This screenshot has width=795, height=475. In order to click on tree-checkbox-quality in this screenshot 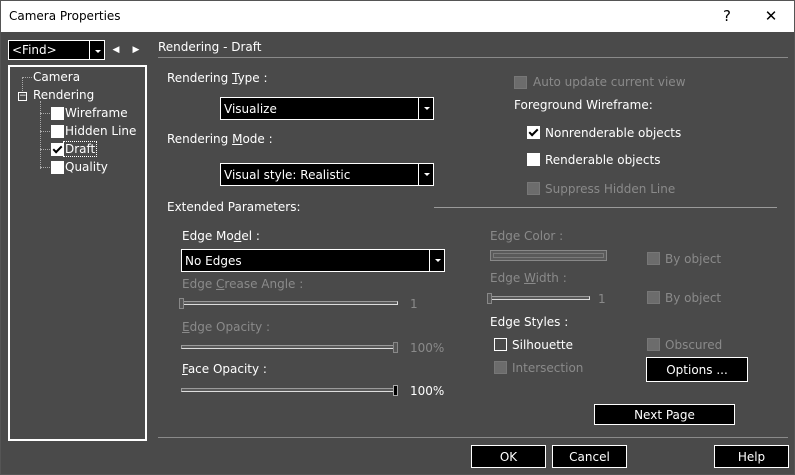, I will do `click(57, 167)`.